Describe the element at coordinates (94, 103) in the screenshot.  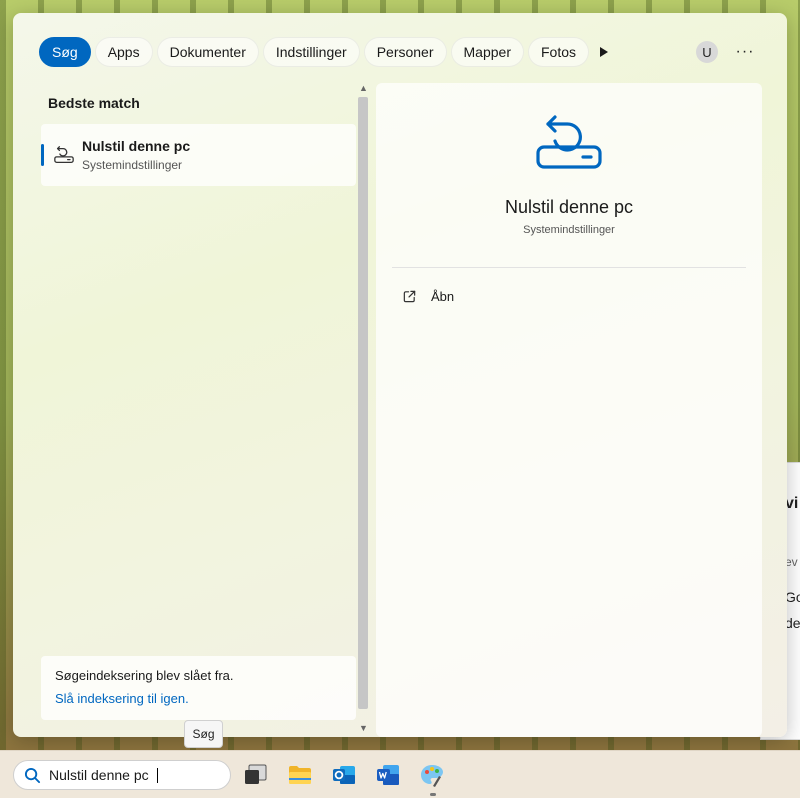
I see `best-match-heading: Bedste match` at that location.